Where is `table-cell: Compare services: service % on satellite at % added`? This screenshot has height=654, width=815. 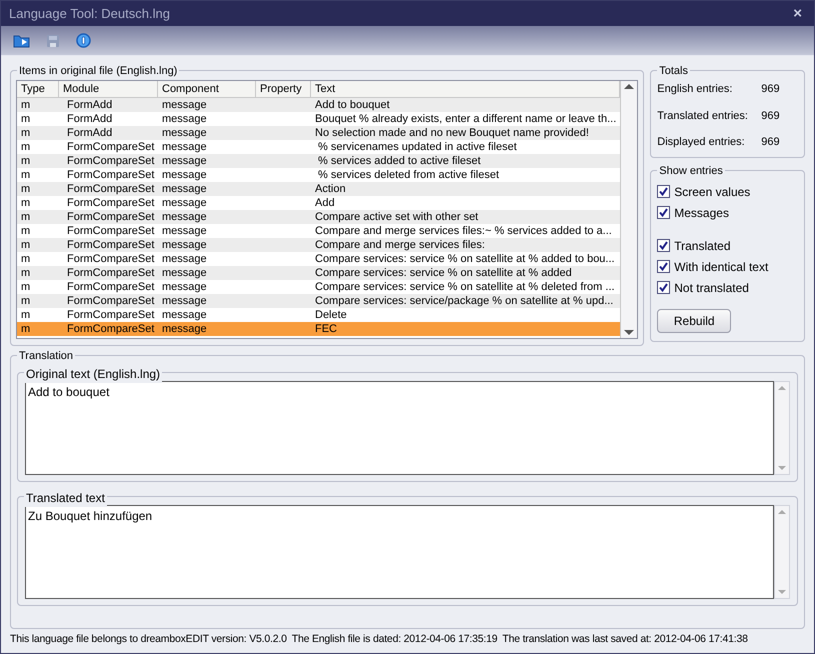 table-cell: Compare services: service % on satellite at % added is located at coordinates (443, 273).